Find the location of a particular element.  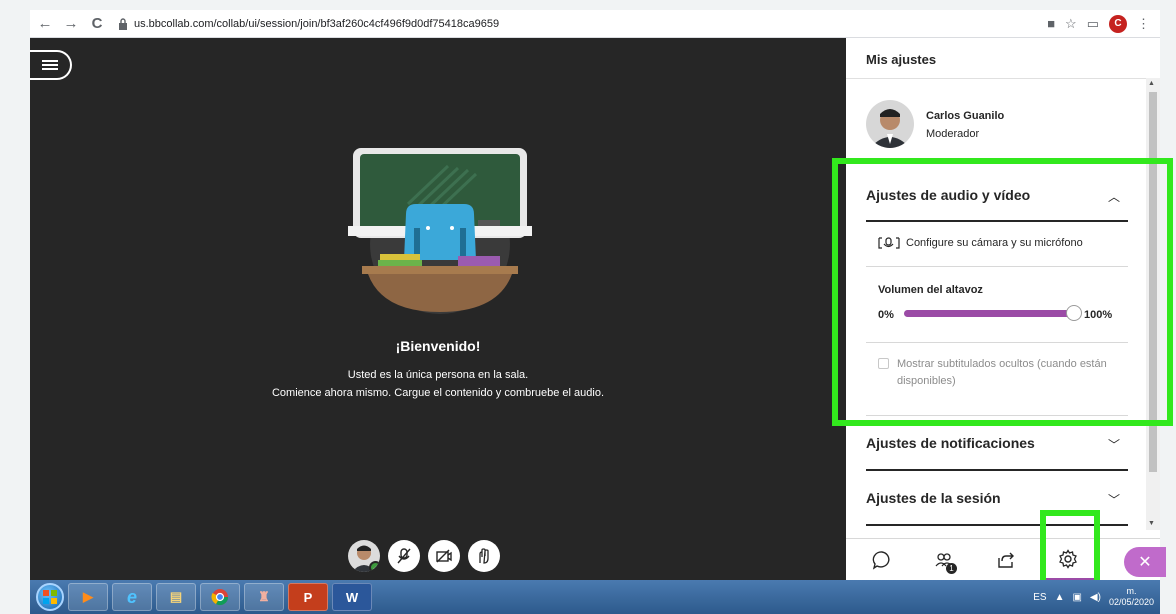

media-player-icon: ▶ is located at coordinates (88, 597).